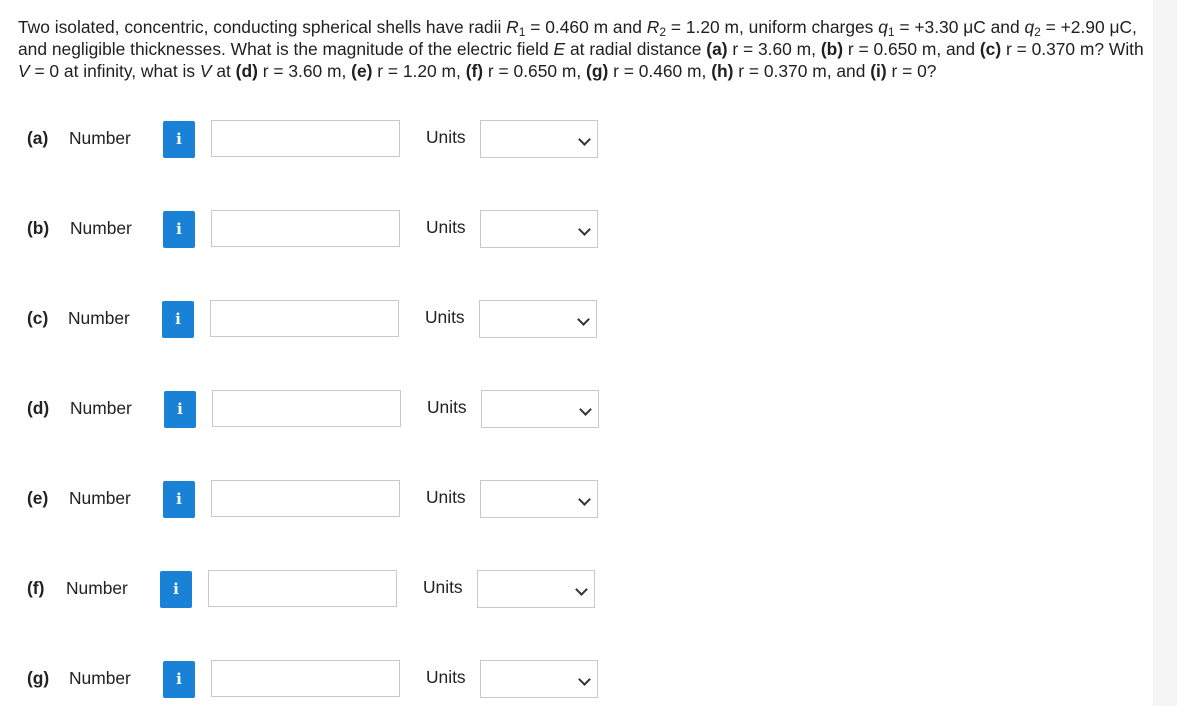 The height and width of the screenshot is (706, 1177). I want to click on answer-row-b: (b) Number i Units, so click(350, 230).